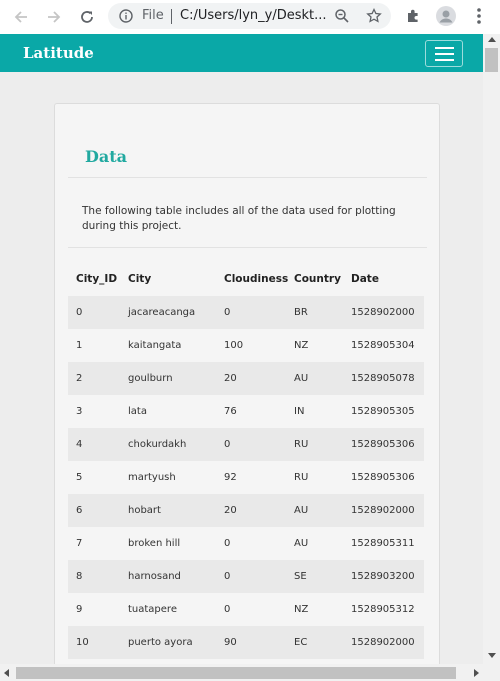 Image resolution: width=500 pixels, height=681 pixels. Describe the element at coordinates (79, 345) in the screenshot. I see `table-cell: 1` at that location.